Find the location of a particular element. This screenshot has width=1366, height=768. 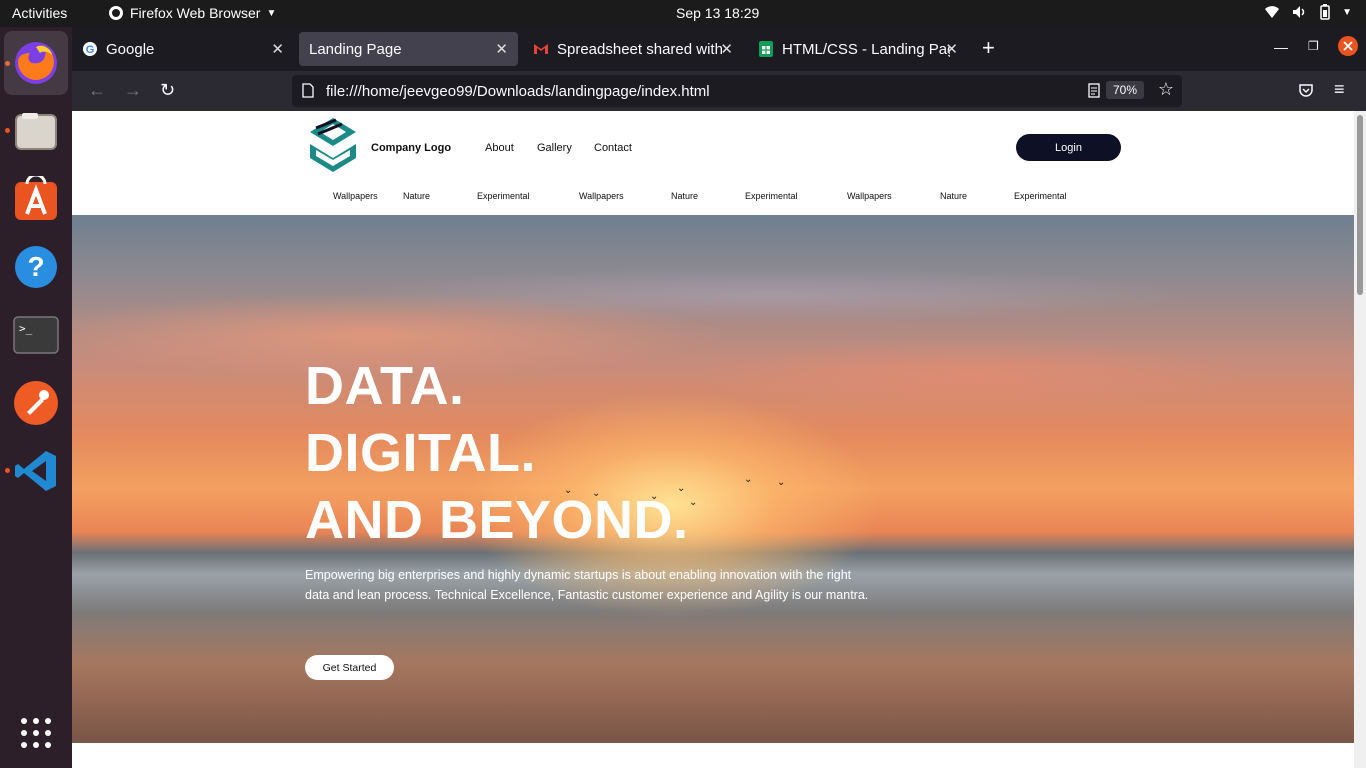

tab-gmail: Spreadsheet shared with ✕ is located at coordinates (633, 49).